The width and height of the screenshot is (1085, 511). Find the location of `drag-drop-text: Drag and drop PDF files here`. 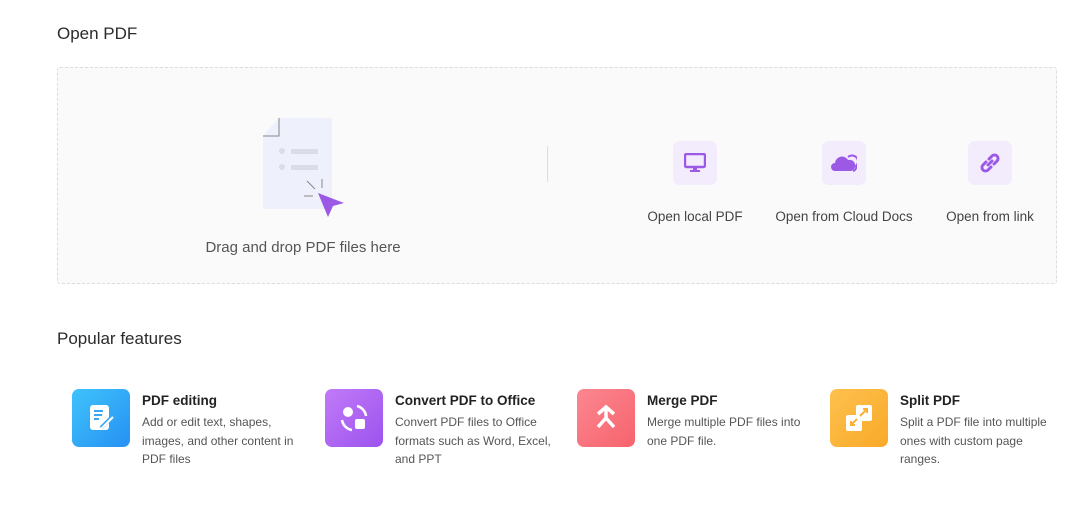

drag-drop-text: Drag and drop PDF files here is located at coordinates (303, 247).